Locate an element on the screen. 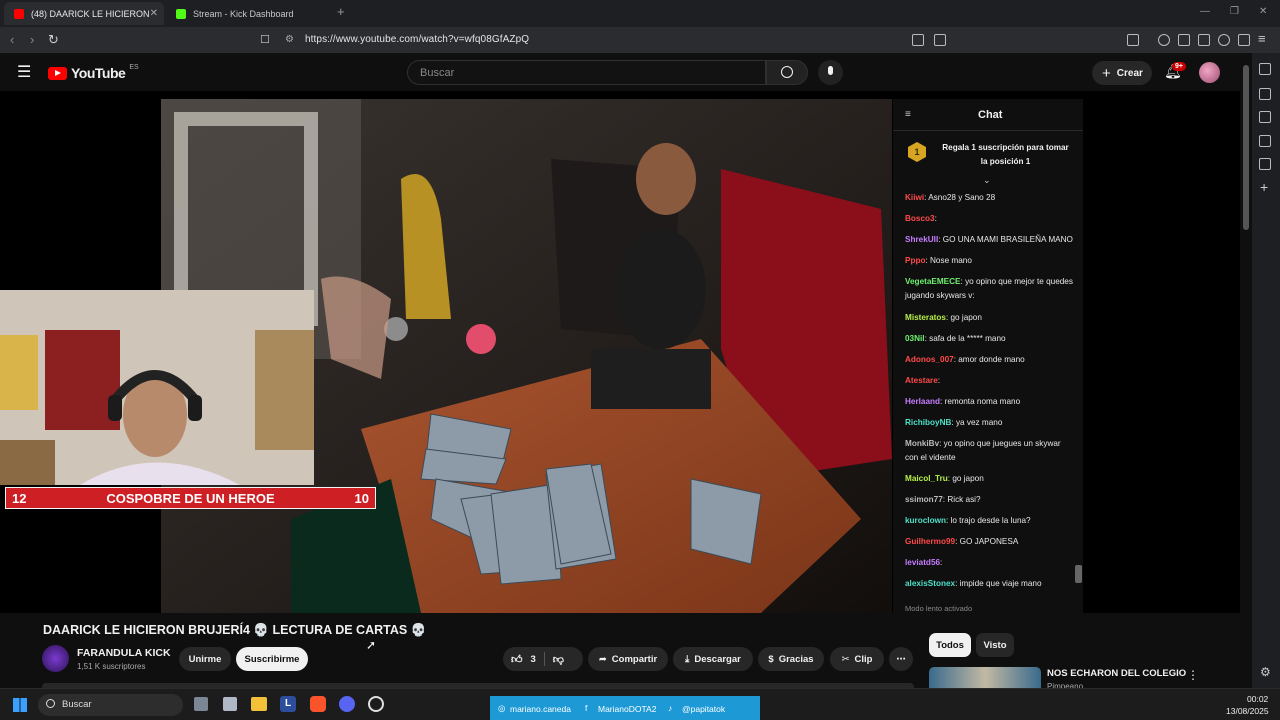 The height and width of the screenshot is (720, 1280). taskbar-search: Buscar is located at coordinates (110, 705).